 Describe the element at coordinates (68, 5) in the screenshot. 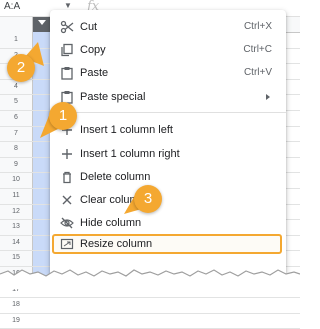

I see `chevron-down-icon: ▼` at that location.